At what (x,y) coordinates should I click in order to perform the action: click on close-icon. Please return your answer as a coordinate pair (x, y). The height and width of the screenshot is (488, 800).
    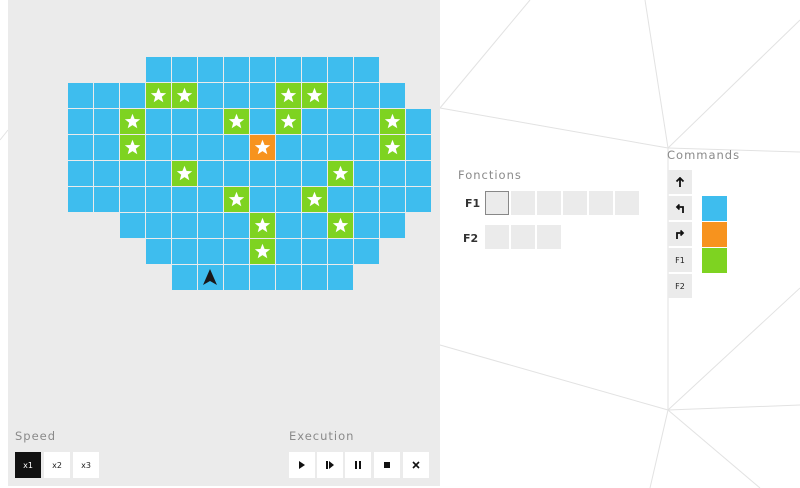
    Looking at the image, I should click on (416, 465).